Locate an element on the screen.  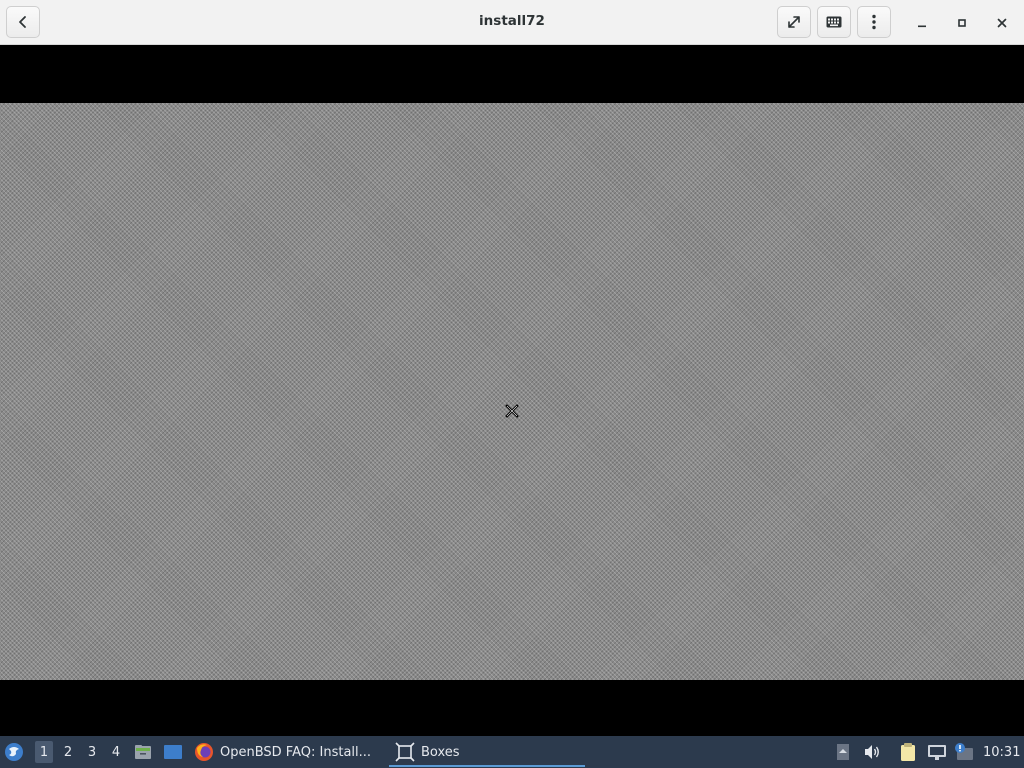
keyboard-button is located at coordinates (834, 22).